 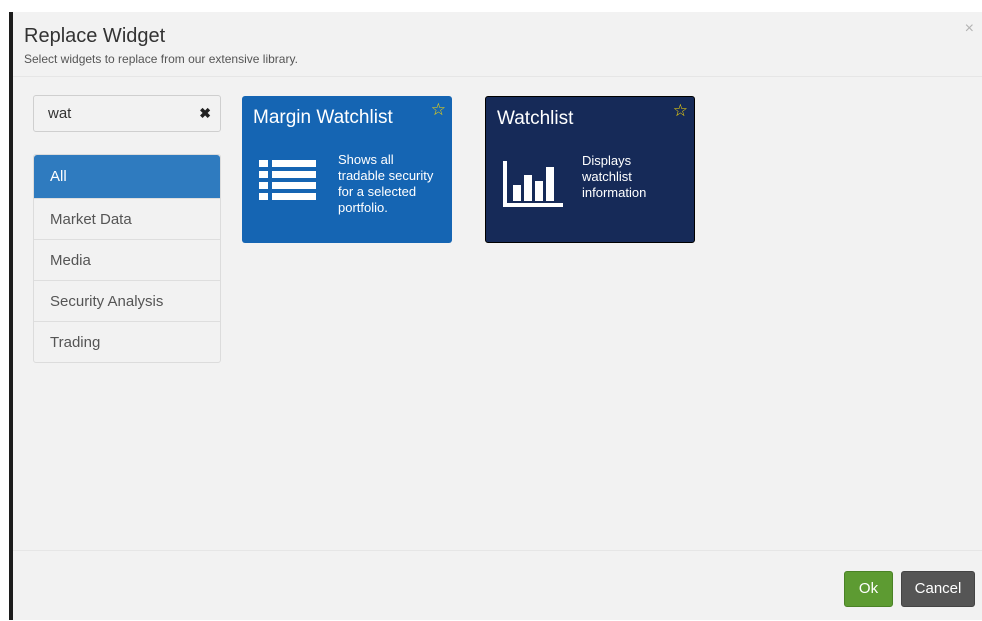 What do you see at coordinates (969, 29) in the screenshot?
I see `close-icon: ×` at bounding box center [969, 29].